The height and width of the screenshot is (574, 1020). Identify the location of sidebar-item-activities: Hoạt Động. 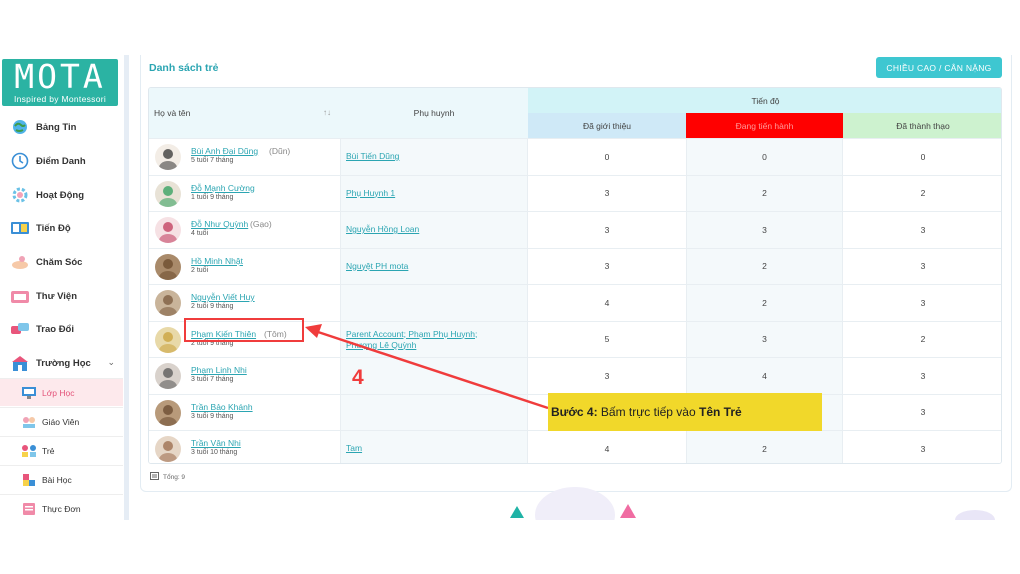
(61, 195).